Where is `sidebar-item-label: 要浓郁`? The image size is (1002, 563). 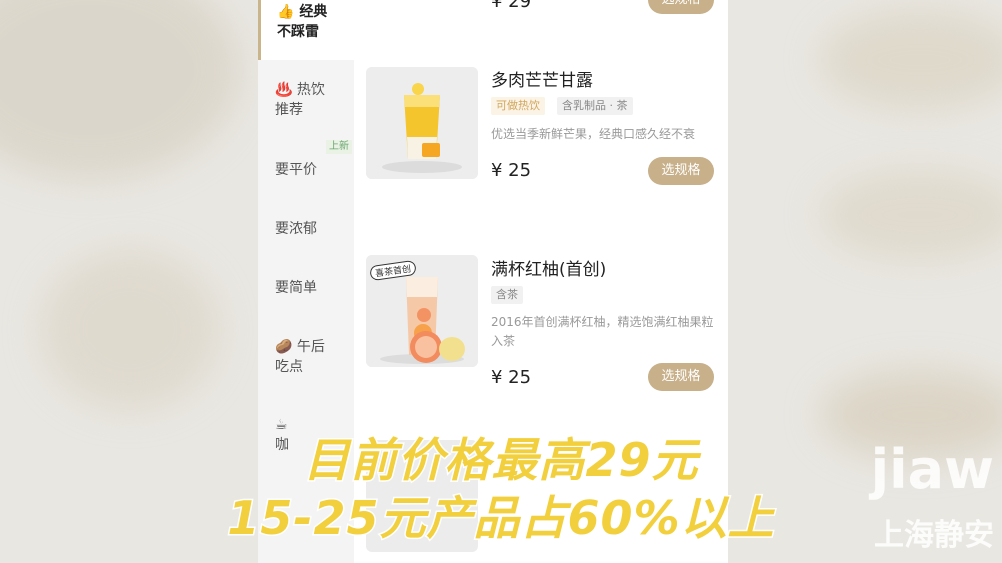
sidebar-item-label: 要浓郁 is located at coordinates (296, 229).